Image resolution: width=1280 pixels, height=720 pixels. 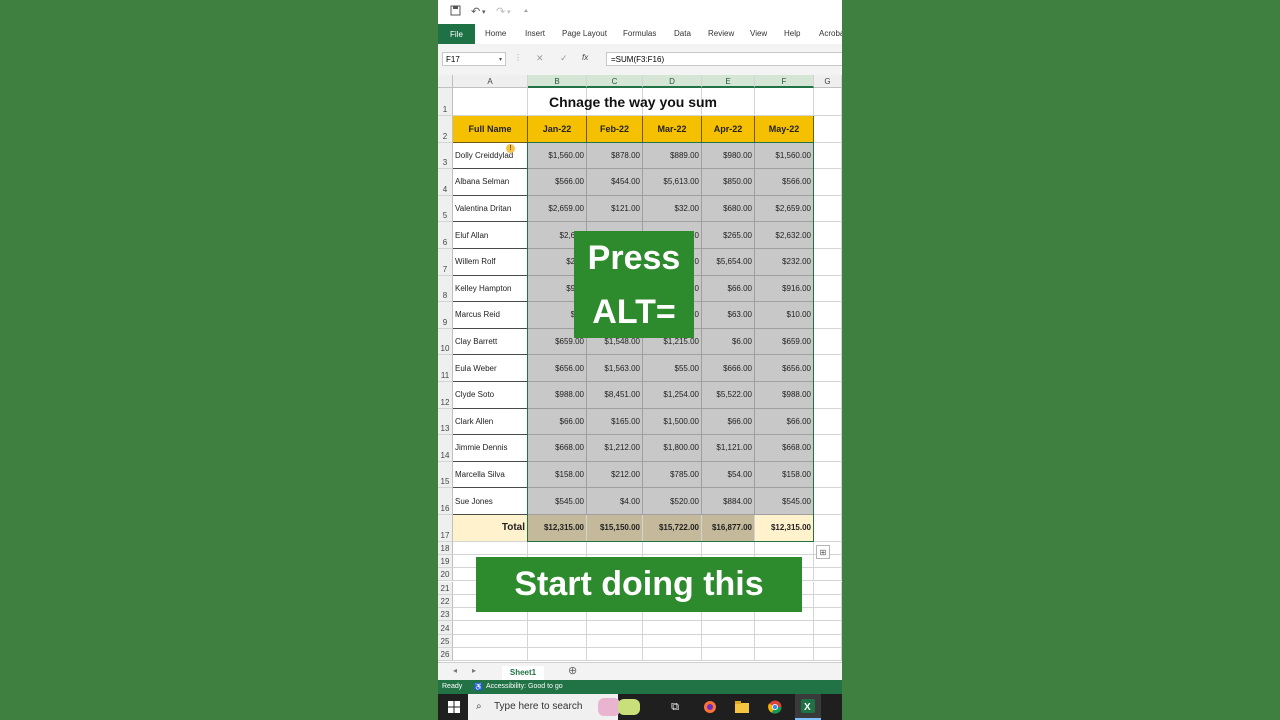 What do you see at coordinates (672, 156) in the screenshot?
I see `amount-cell: $889.00` at bounding box center [672, 156].